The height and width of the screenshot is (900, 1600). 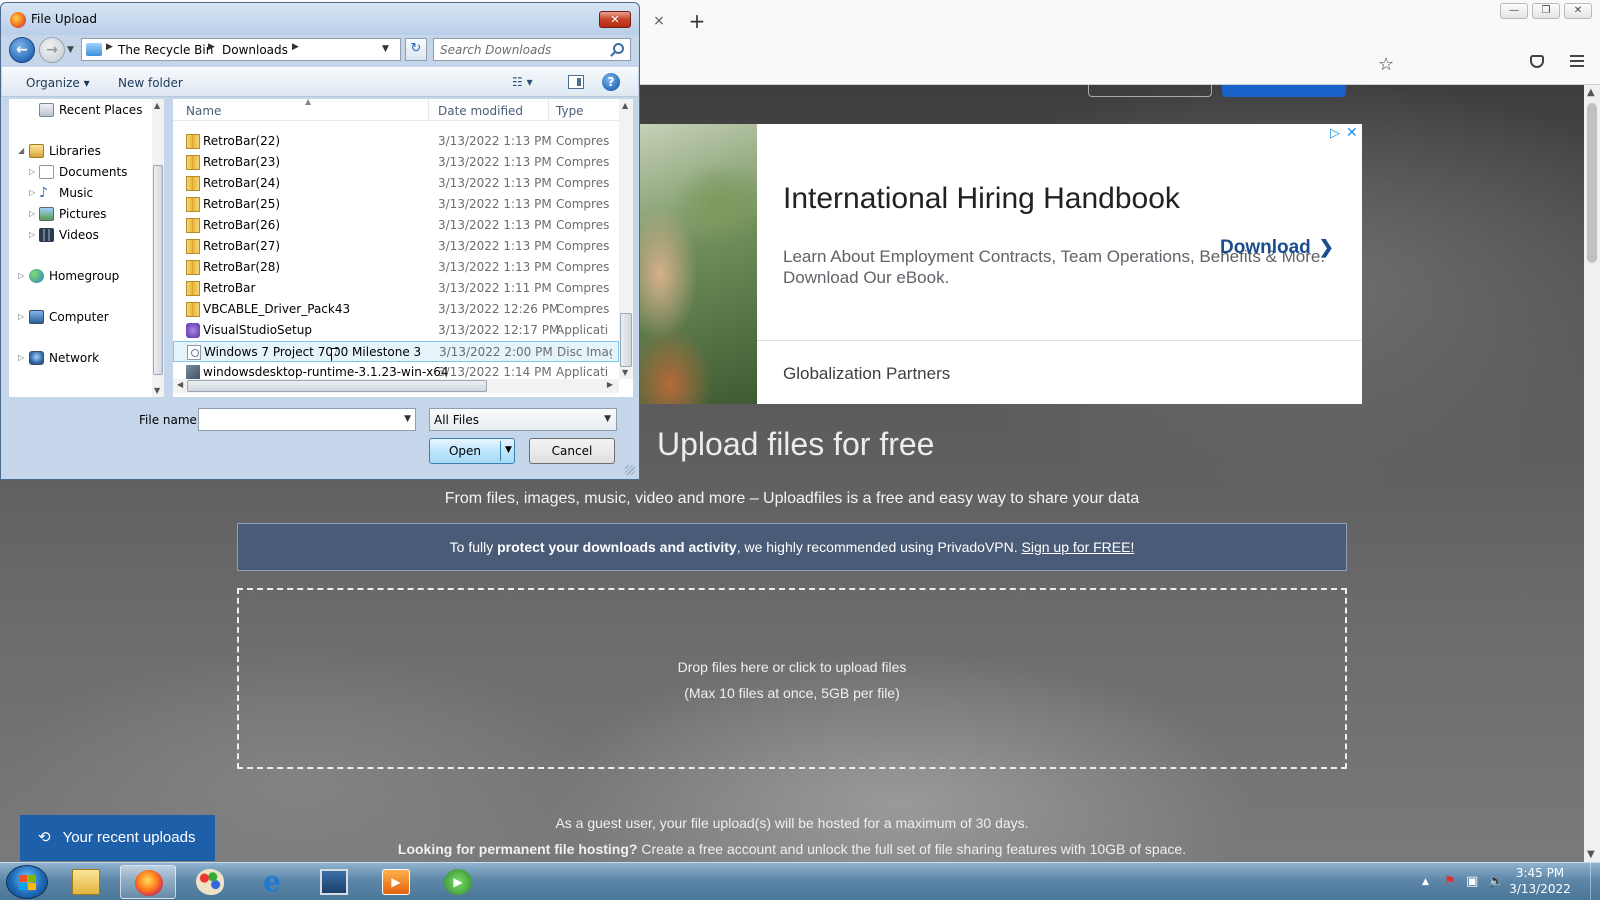 I want to click on cancel-button: Cancel, so click(x=572, y=451).